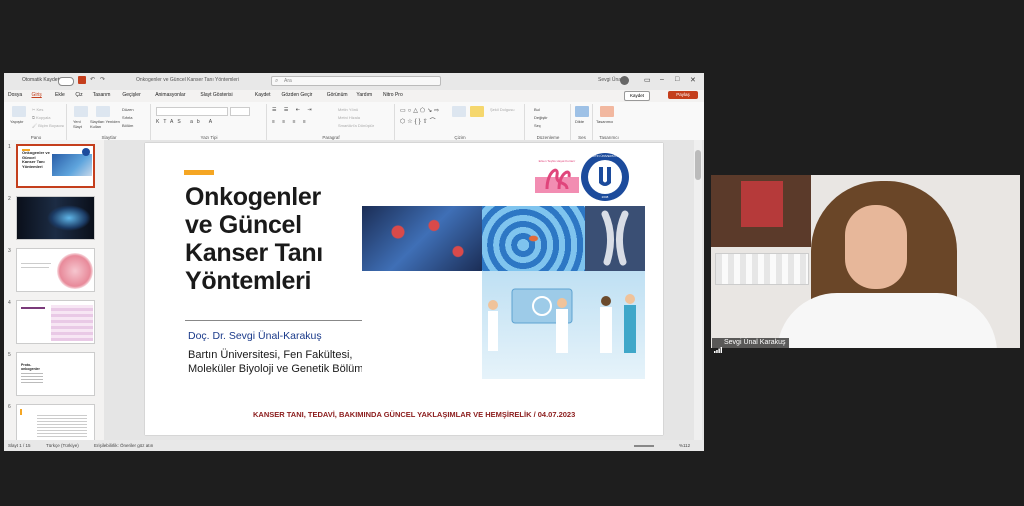 The image size is (1024, 506). I want to click on zoom-slider, so click(644, 446).